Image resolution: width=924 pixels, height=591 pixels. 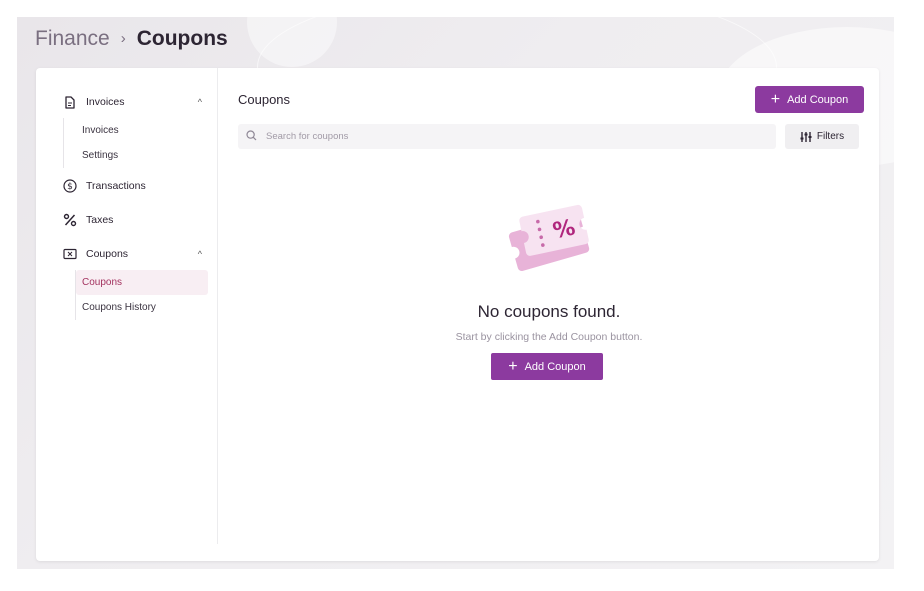 What do you see at coordinates (549, 337) in the screenshot?
I see `empty-state-subtitle: Start by clicking the Add Coupon button.` at bounding box center [549, 337].